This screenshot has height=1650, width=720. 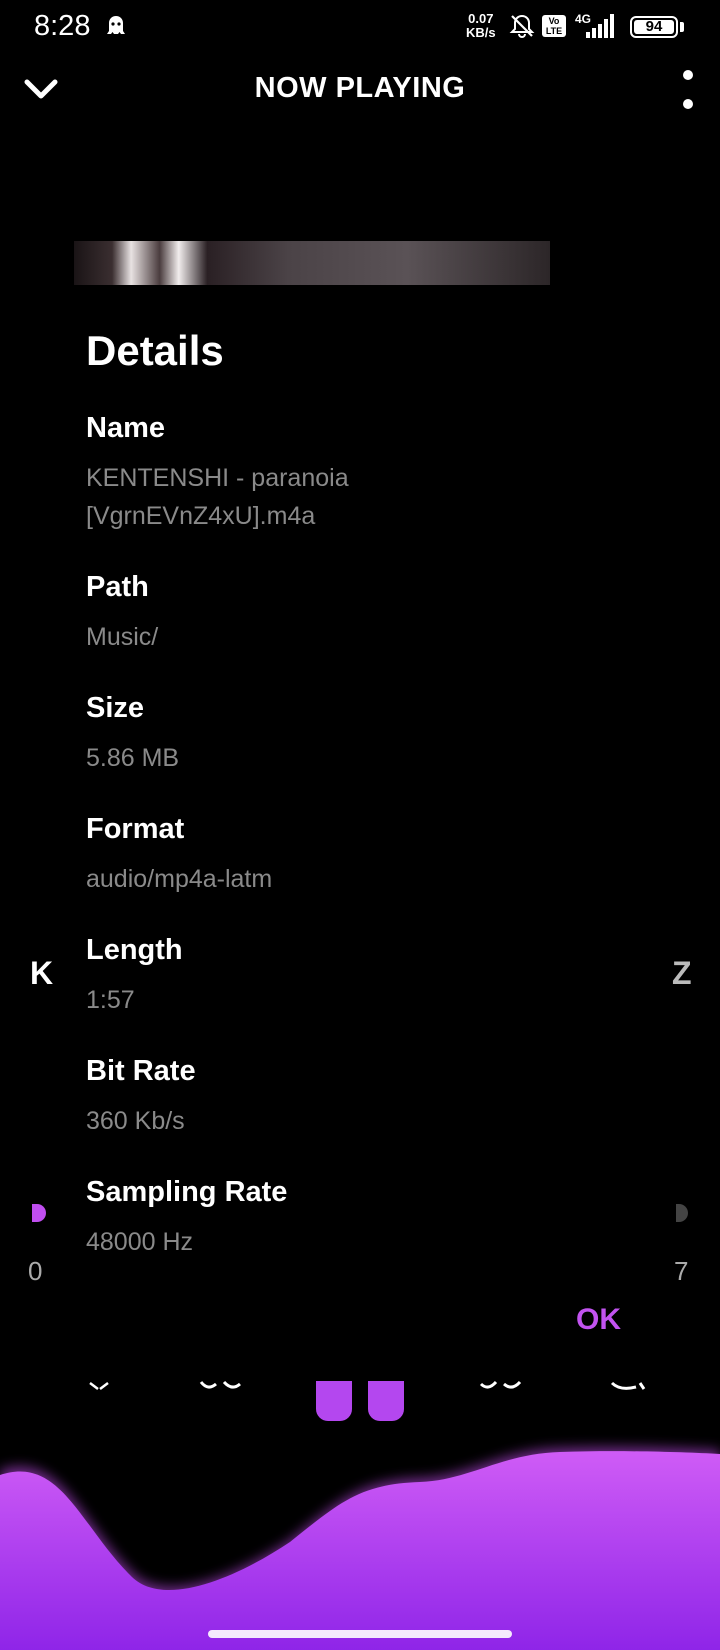 What do you see at coordinates (125, 428) in the screenshot?
I see `detail-label: Name` at bounding box center [125, 428].